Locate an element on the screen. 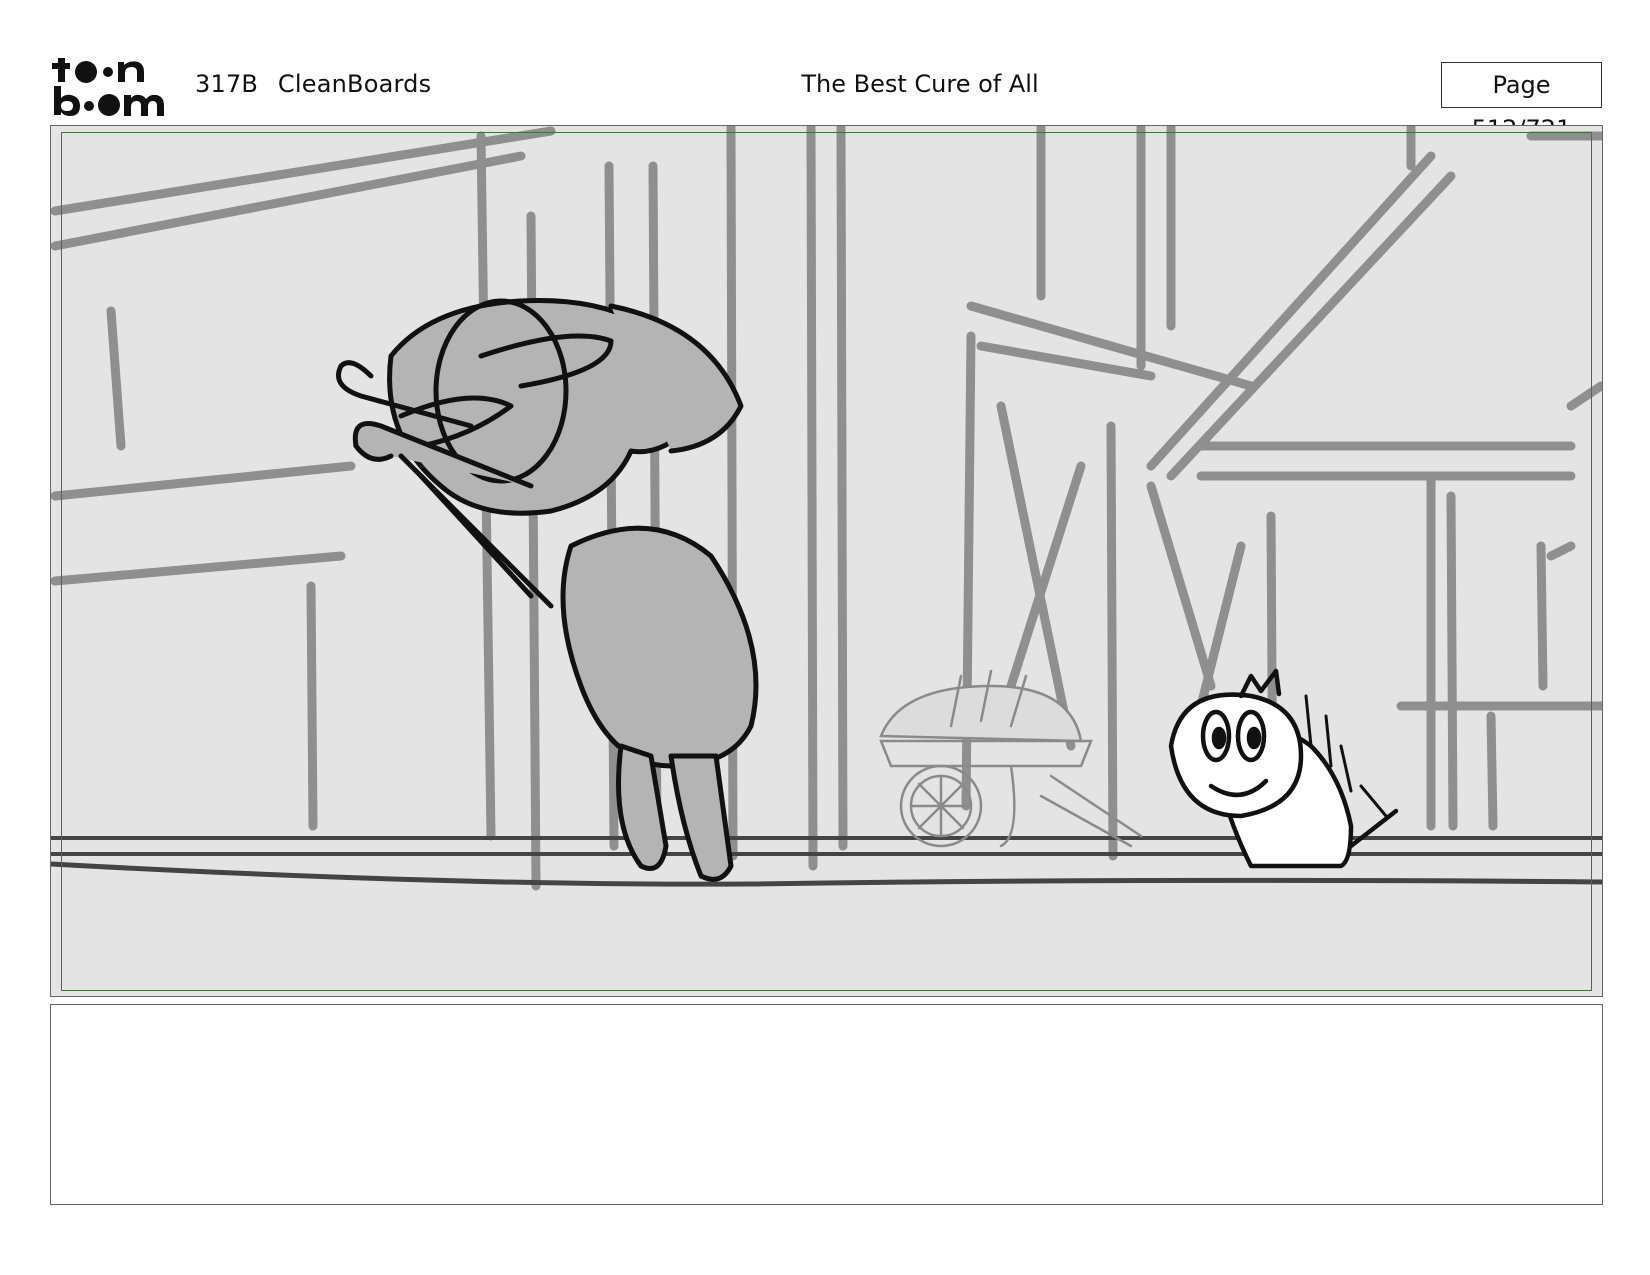 The image size is (1650, 1275). page-indicator: Page 512/721 is located at coordinates (1521, 102).